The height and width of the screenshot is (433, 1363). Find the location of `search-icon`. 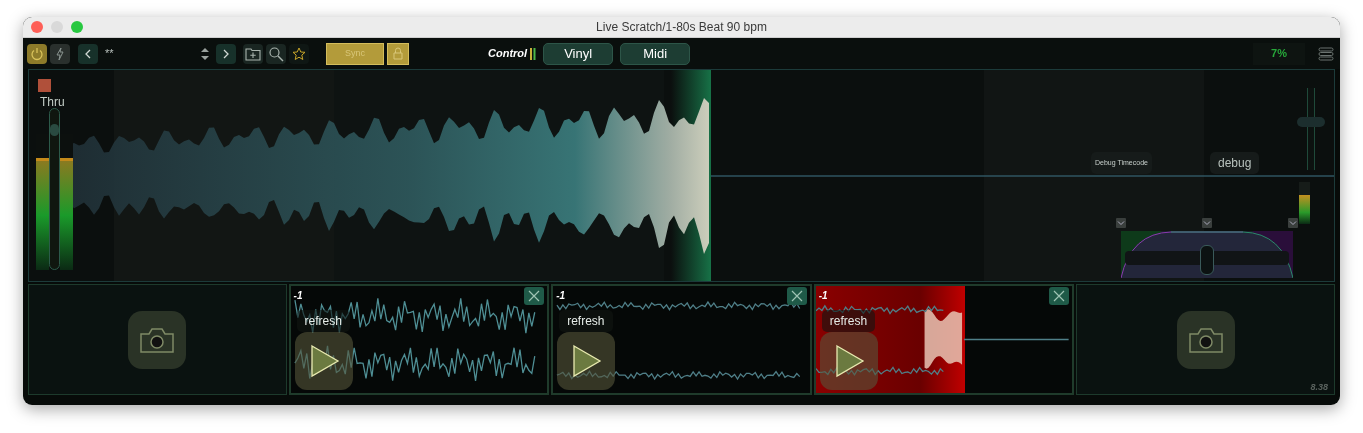

search-icon is located at coordinates (276, 53).